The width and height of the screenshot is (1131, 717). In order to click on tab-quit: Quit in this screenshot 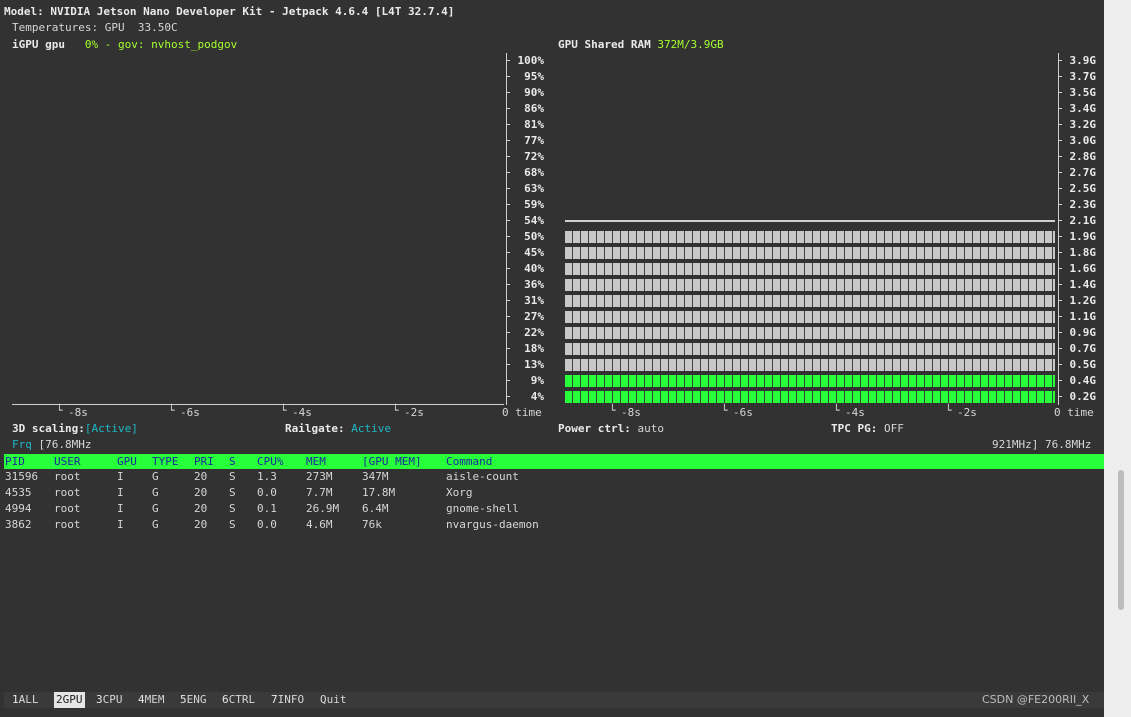, I will do `click(333, 700)`.